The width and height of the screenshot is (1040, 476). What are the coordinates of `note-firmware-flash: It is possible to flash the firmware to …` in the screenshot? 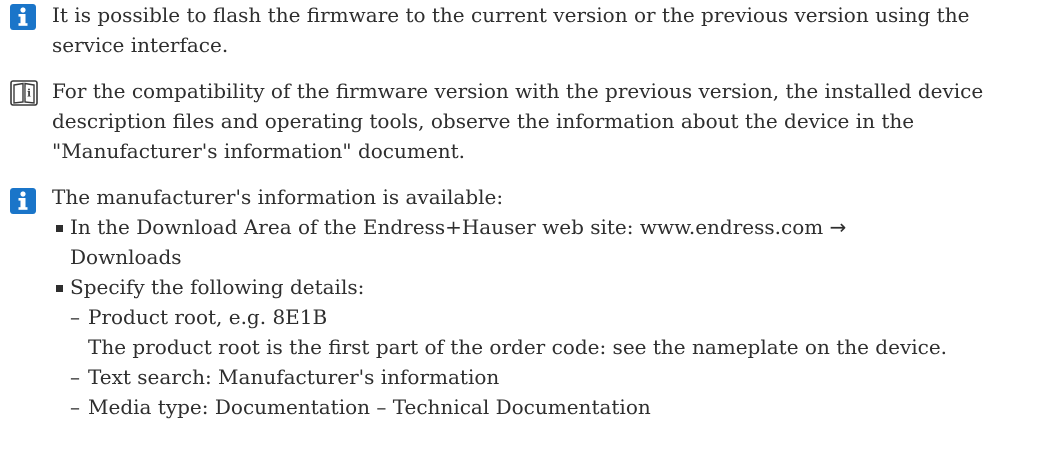 It's located at (520, 31).